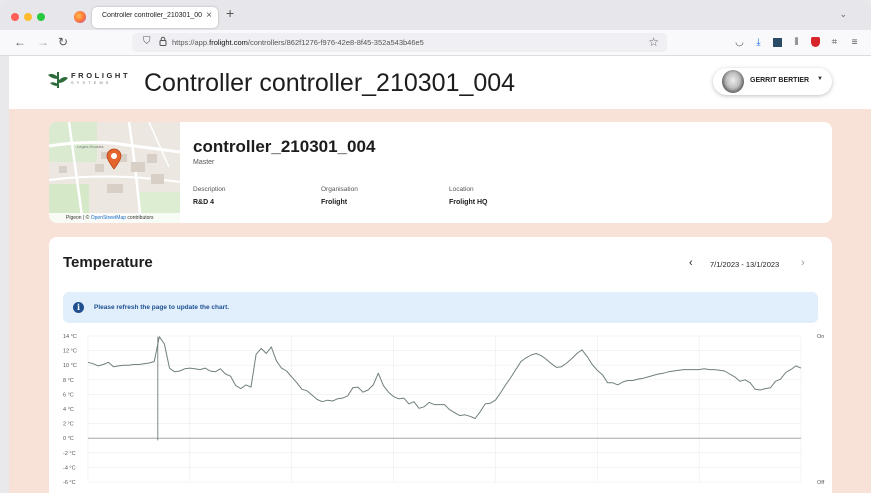  I want to click on lock-icon, so click(163, 42).